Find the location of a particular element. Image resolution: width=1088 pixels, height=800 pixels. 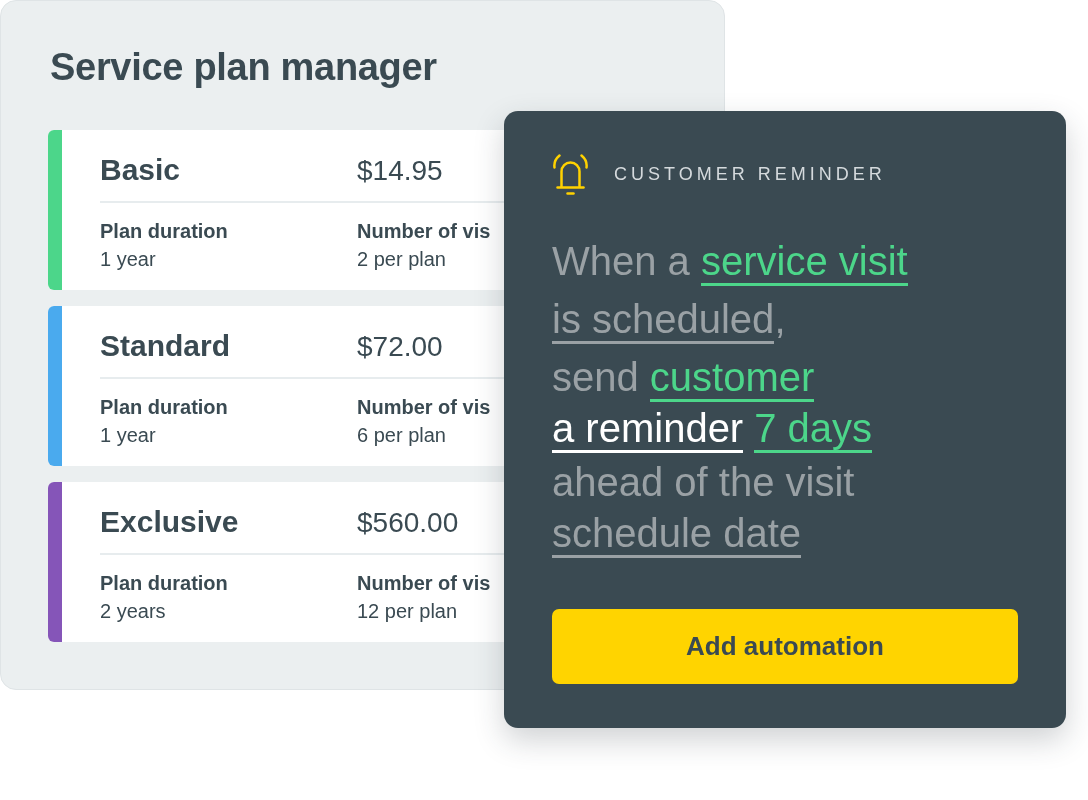

panel-title: Service plan manager is located at coordinates (244, 67).